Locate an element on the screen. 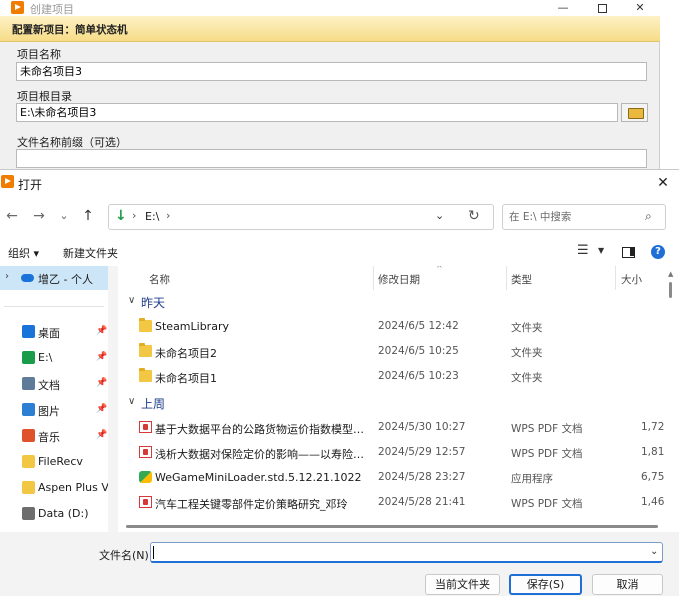  prefix-input is located at coordinates (331, 158).